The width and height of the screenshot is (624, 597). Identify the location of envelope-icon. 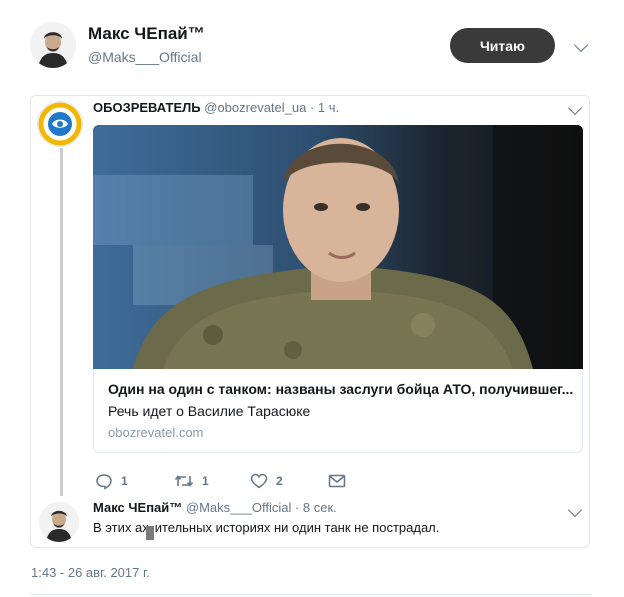
(337, 481).